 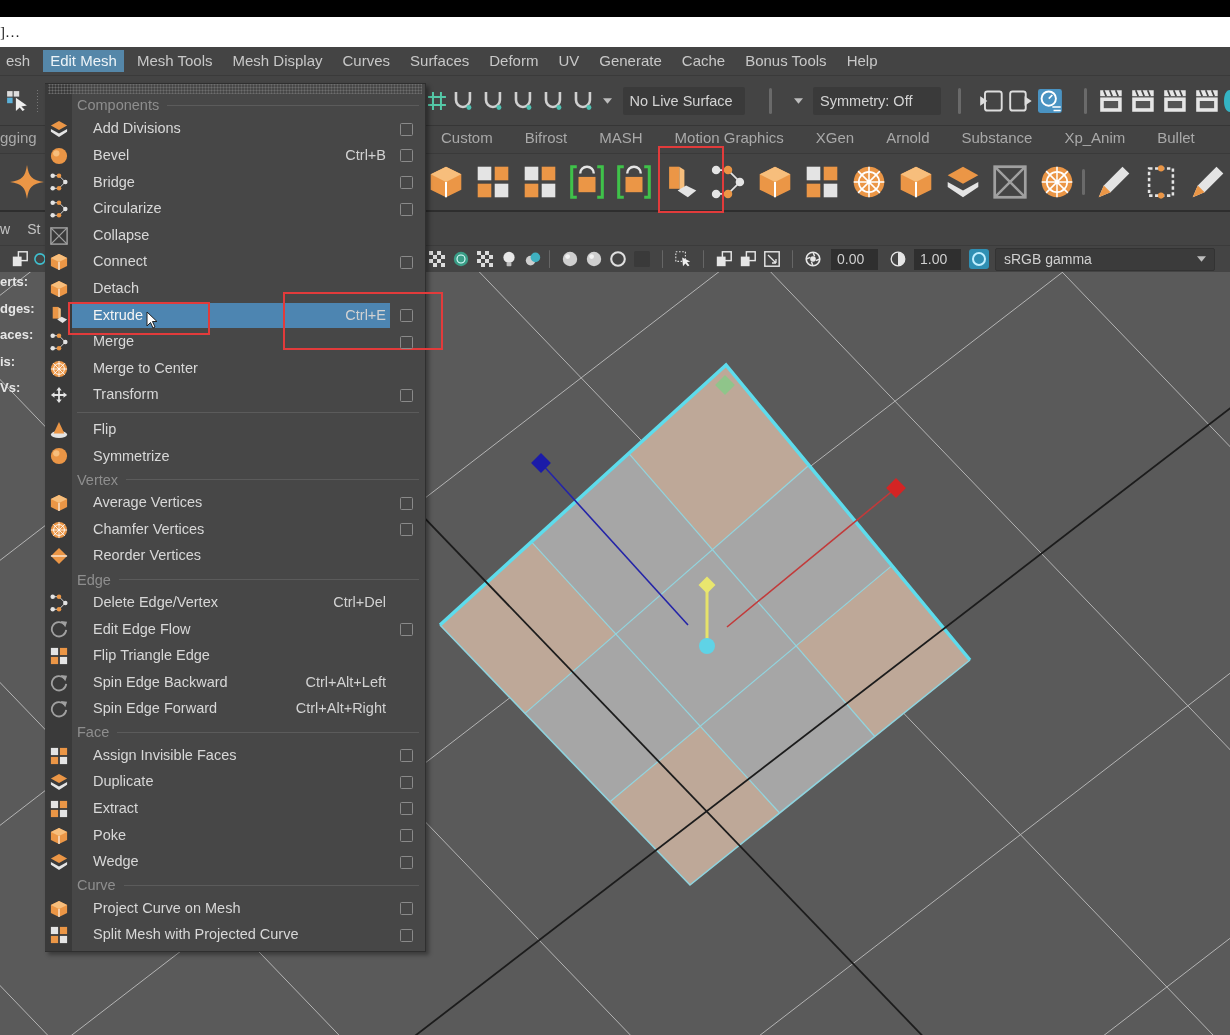 I want to click on menu-bar-item: UV, so click(x=569, y=61).